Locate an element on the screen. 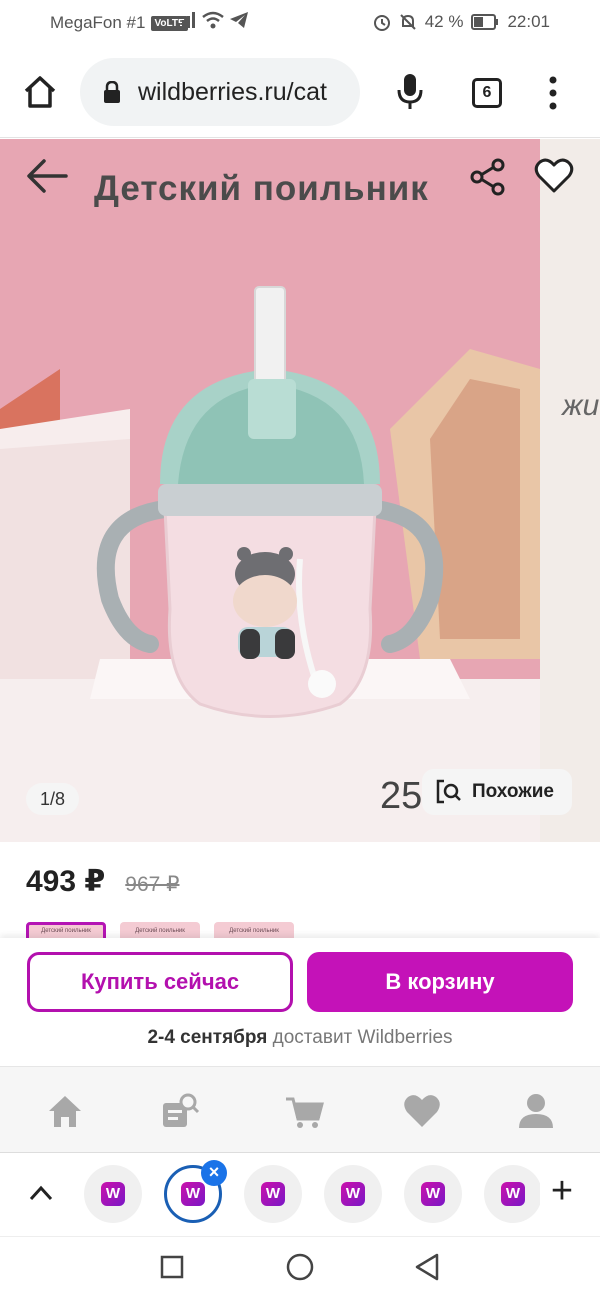 The height and width of the screenshot is (1299, 600). close-tab-icon: × is located at coordinates (214, 1173).